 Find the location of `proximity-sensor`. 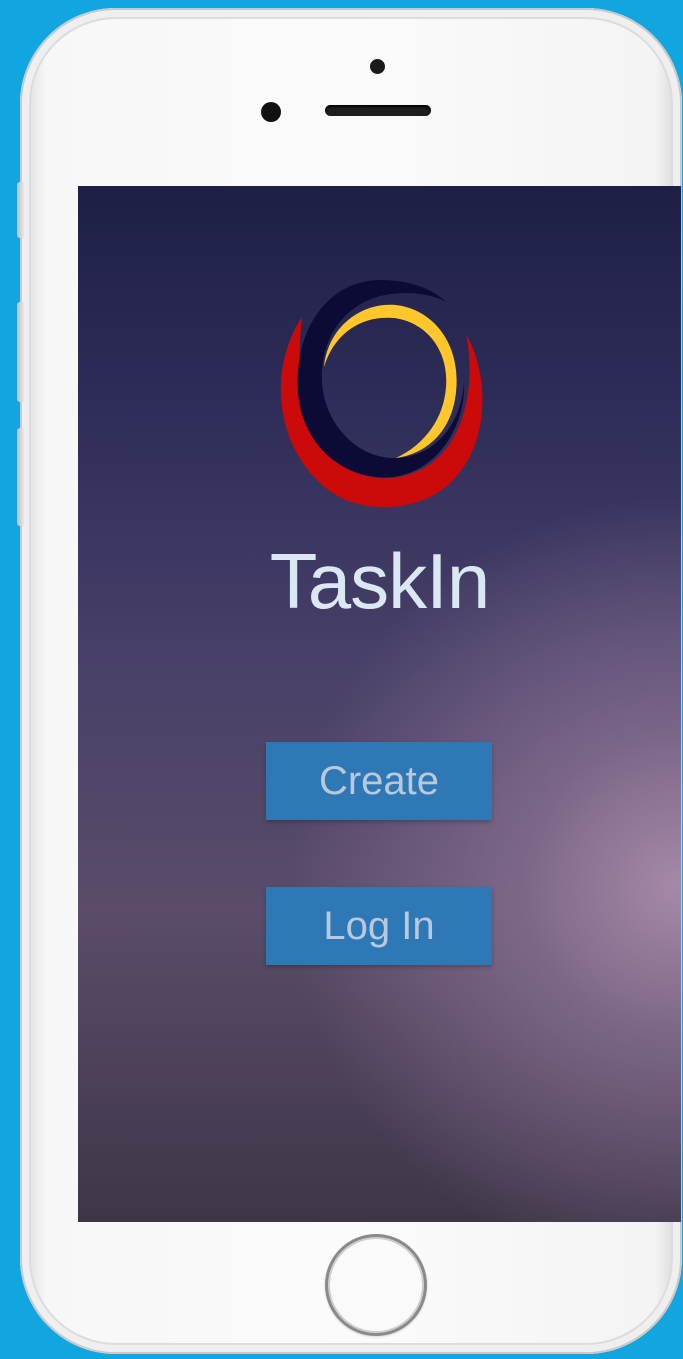

proximity-sensor is located at coordinates (271, 112).